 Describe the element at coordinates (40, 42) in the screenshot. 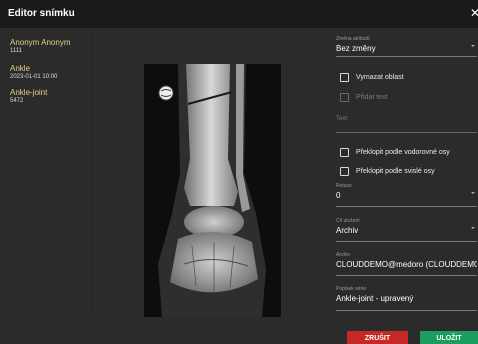

I see `patient-name: Anonym Anonym` at that location.